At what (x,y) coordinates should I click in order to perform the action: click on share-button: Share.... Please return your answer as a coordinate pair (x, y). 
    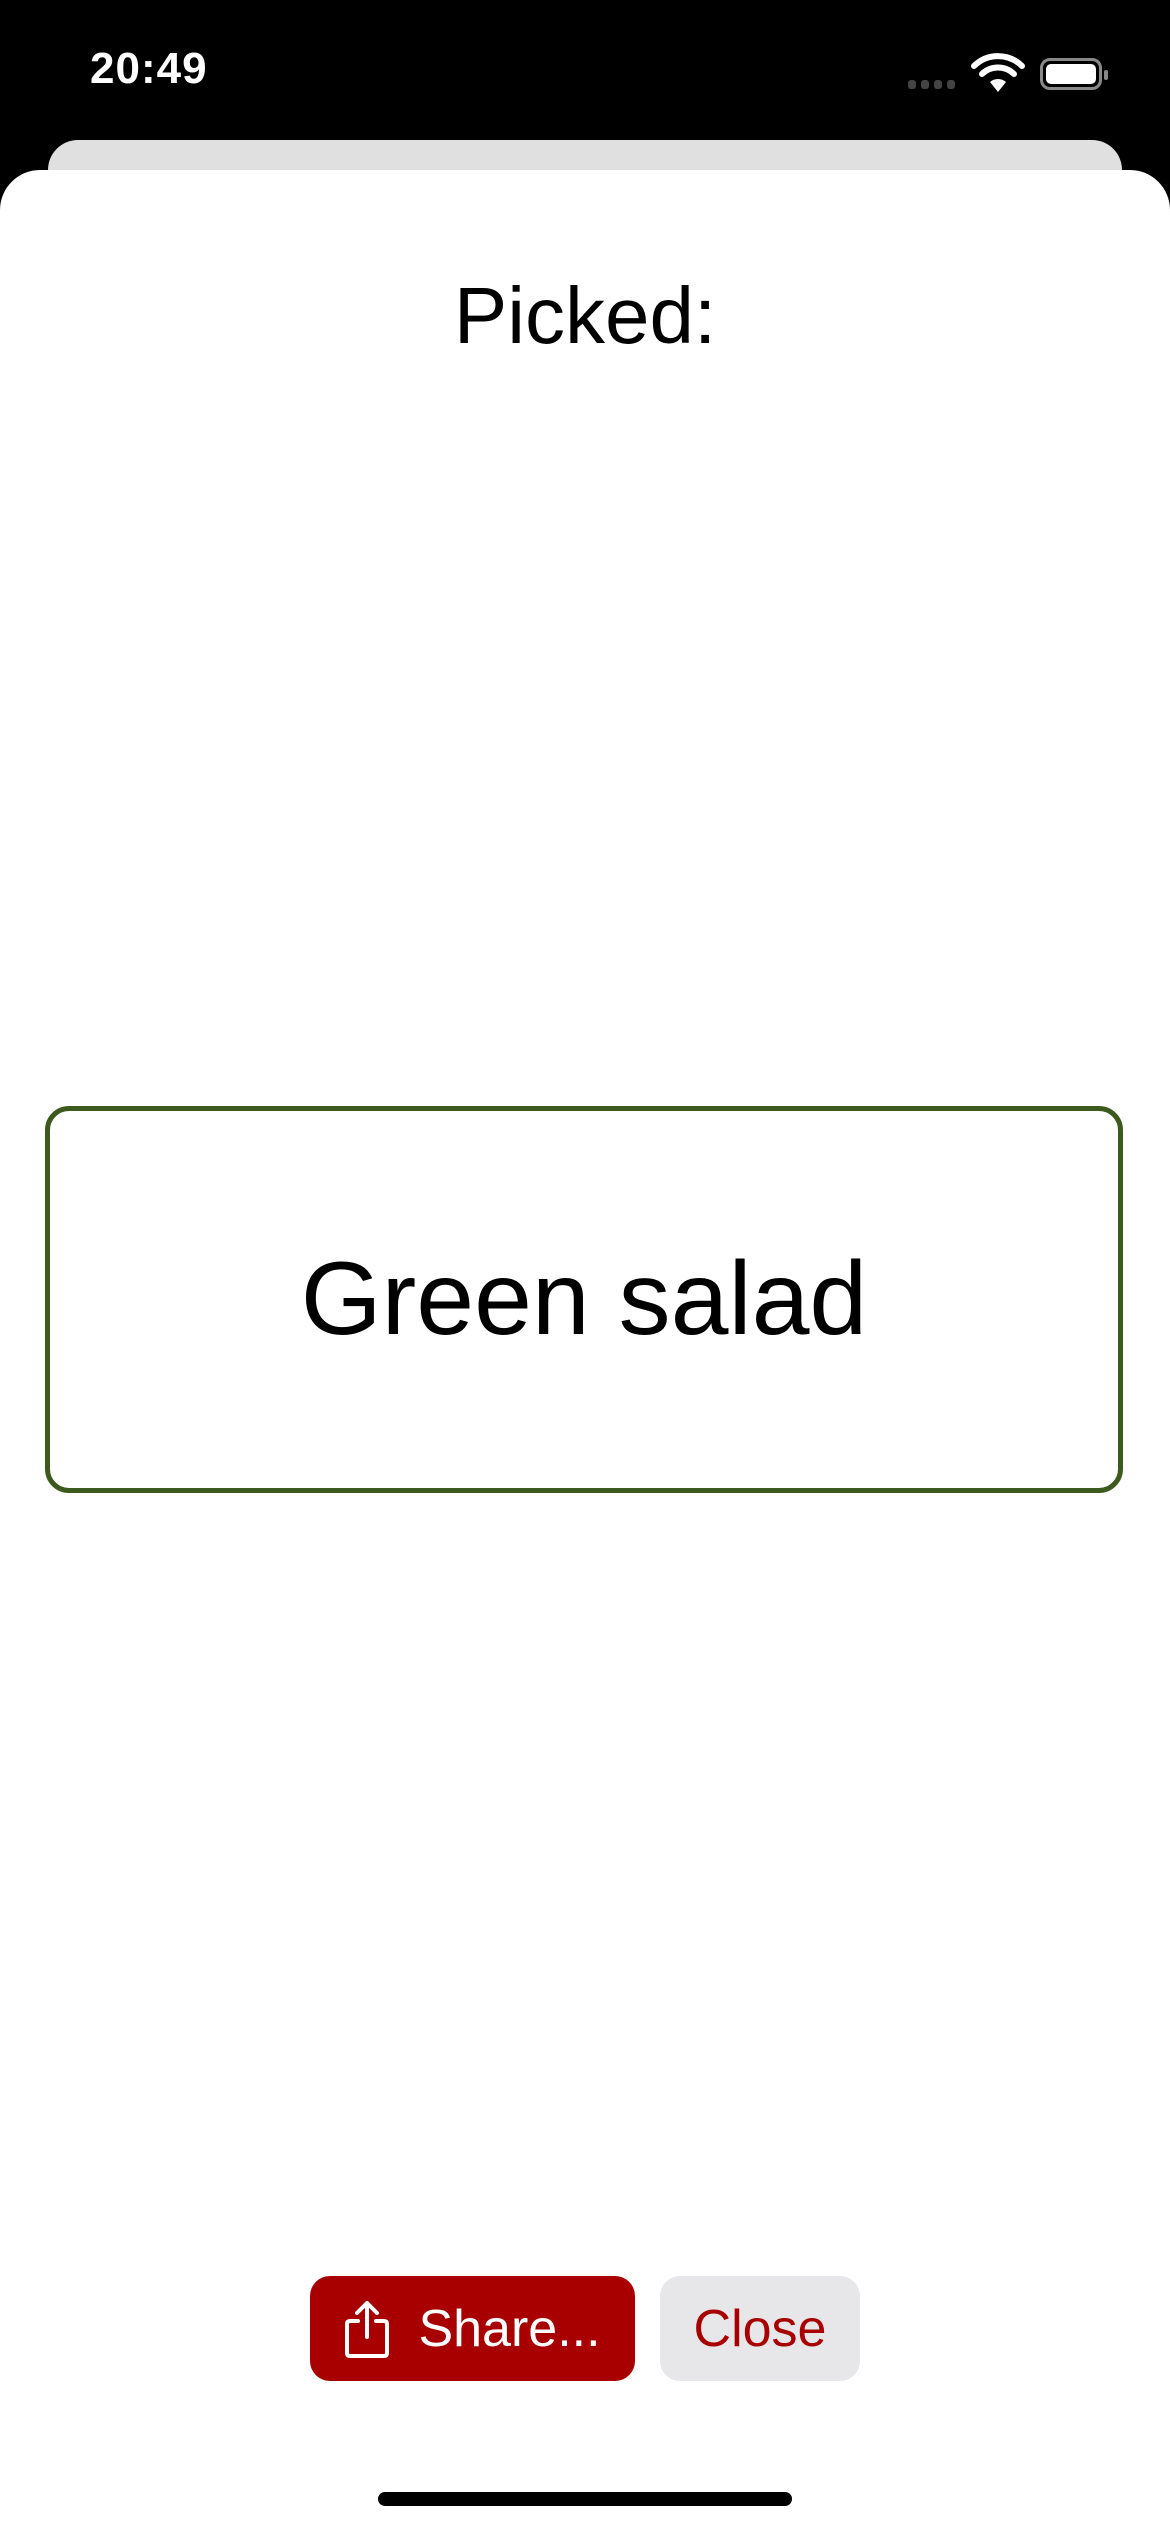
    Looking at the image, I should click on (472, 2328).